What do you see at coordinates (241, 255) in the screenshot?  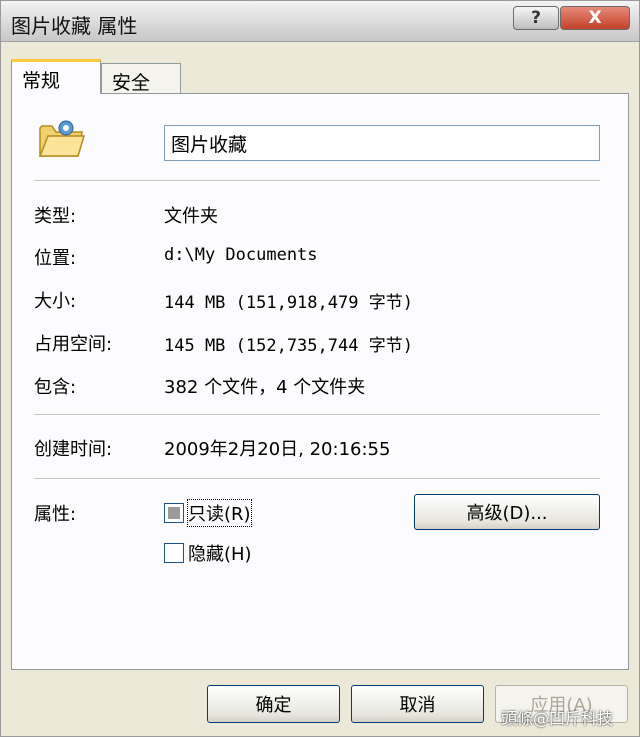 I see `location-value: d:\My Documents` at bounding box center [241, 255].